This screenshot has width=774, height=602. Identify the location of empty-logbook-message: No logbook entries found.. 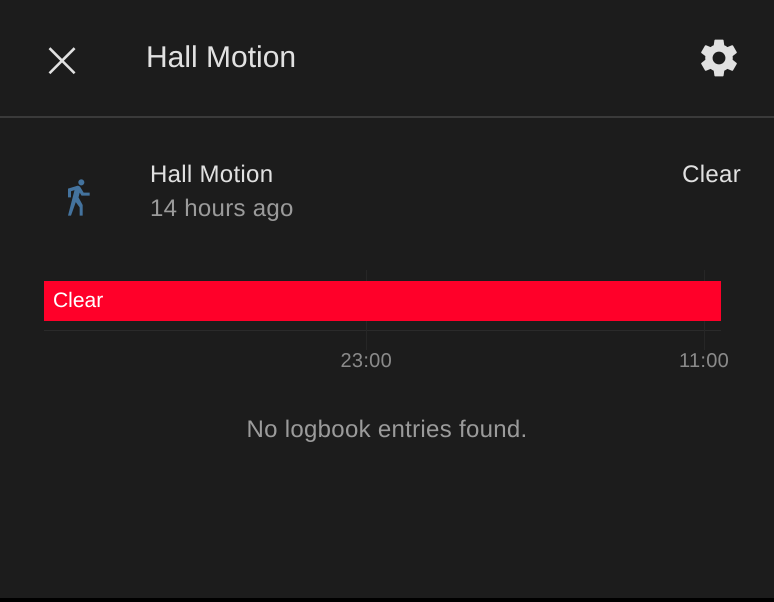
(387, 429).